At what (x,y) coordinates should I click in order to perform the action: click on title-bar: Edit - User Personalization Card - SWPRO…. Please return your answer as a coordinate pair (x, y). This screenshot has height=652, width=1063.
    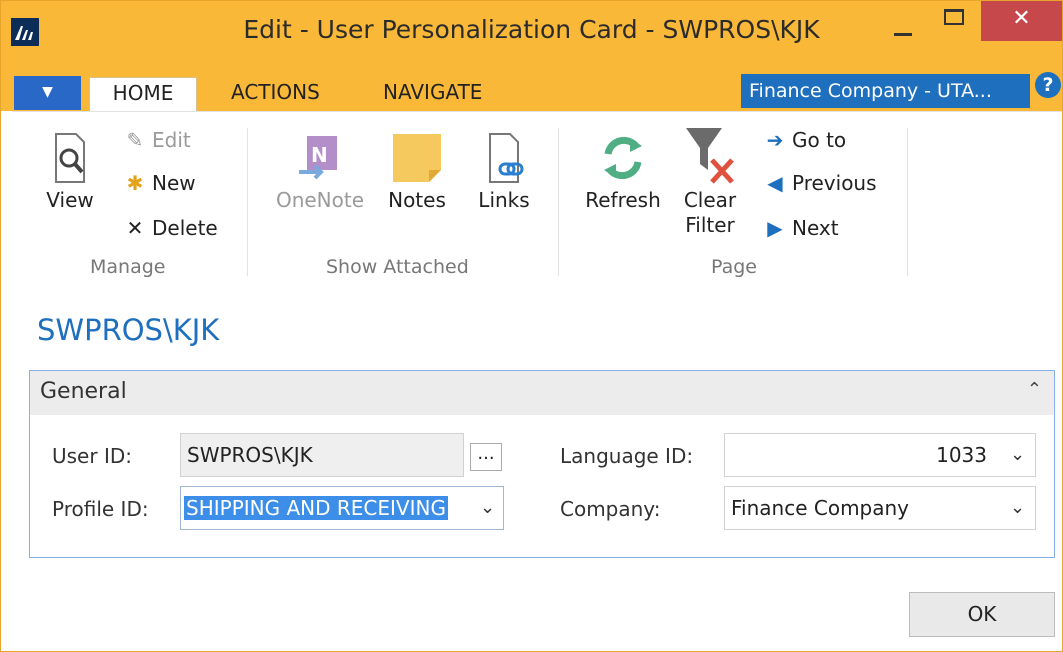
    Looking at the image, I should click on (531, 32).